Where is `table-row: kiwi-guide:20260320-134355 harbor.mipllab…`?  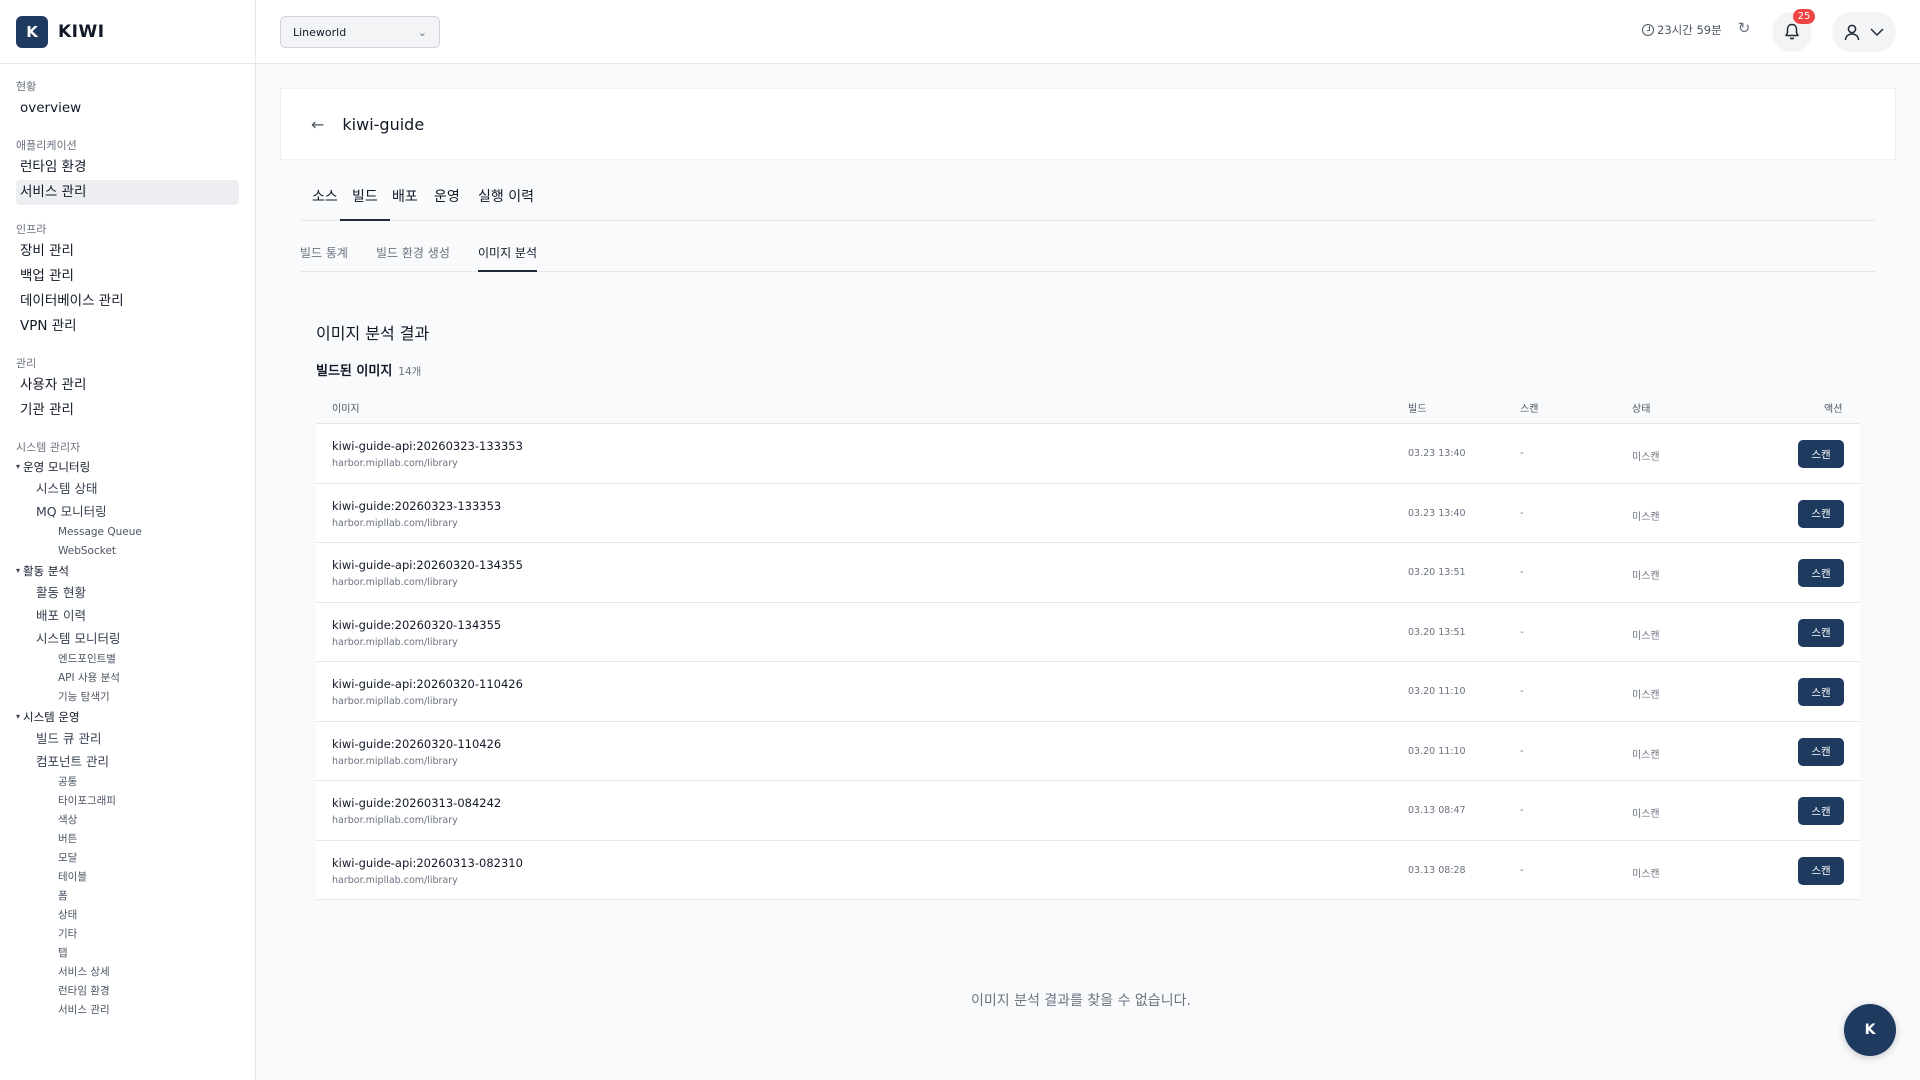
table-row: kiwi-guide:20260320-134355 harbor.mipllab… is located at coordinates (1088, 632).